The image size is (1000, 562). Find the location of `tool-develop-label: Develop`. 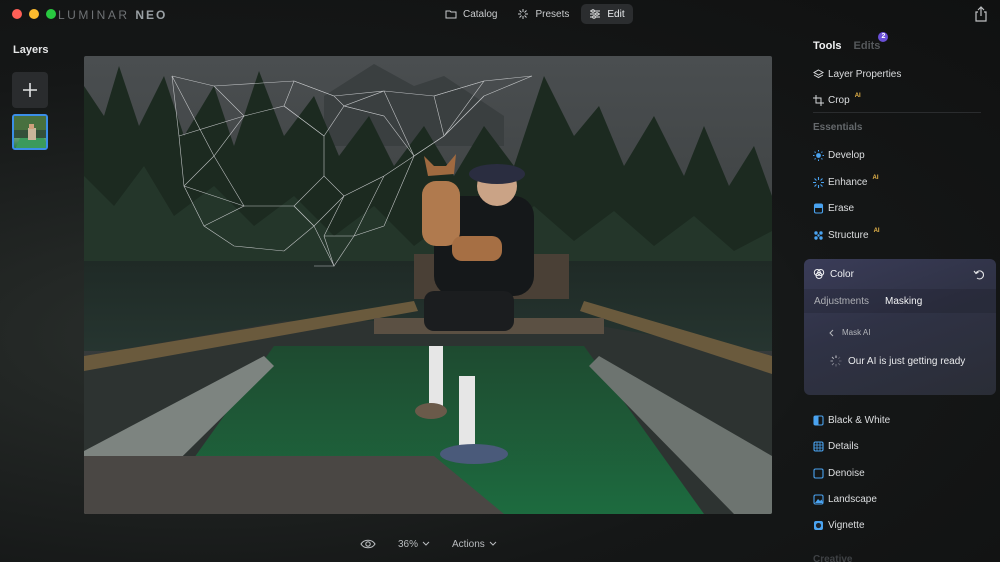

tool-develop-label: Develop is located at coordinates (846, 155).